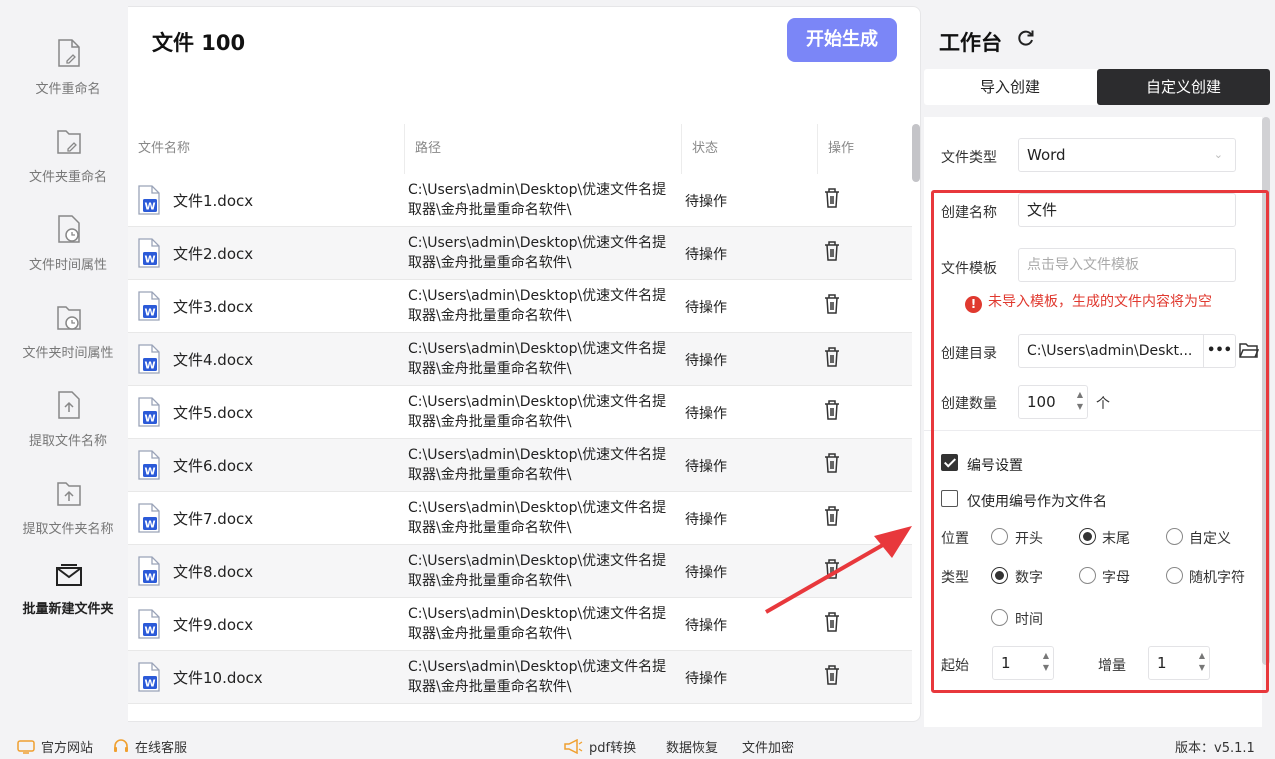 This screenshot has width=1275, height=759. Describe the element at coordinates (973, 304) in the screenshot. I see `warning-icon: !` at that location.